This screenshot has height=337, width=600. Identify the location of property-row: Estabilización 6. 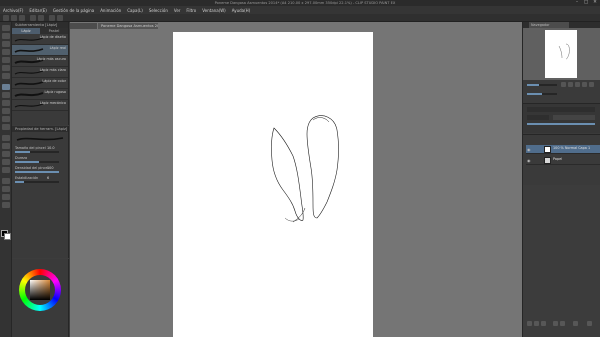
(41, 180).